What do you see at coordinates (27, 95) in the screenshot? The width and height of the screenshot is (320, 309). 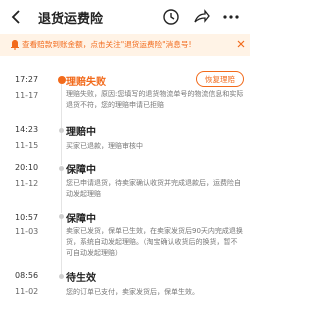 I see `entry-date: 11-17` at bounding box center [27, 95].